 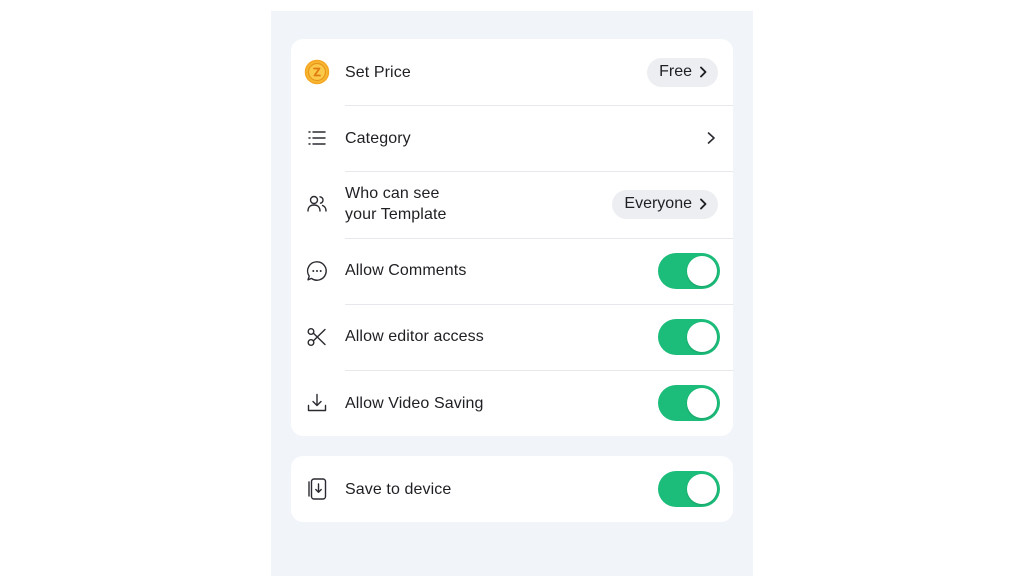 What do you see at coordinates (512, 72) in the screenshot?
I see `set-price-row: Set Price Free` at bounding box center [512, 72].